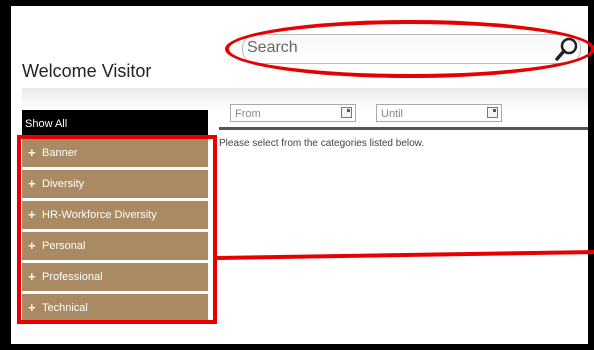 The image size is (594, 350). Describe the element at coordinates (567, 49) in the screenshot. I see `magnifier-icon` at that location.